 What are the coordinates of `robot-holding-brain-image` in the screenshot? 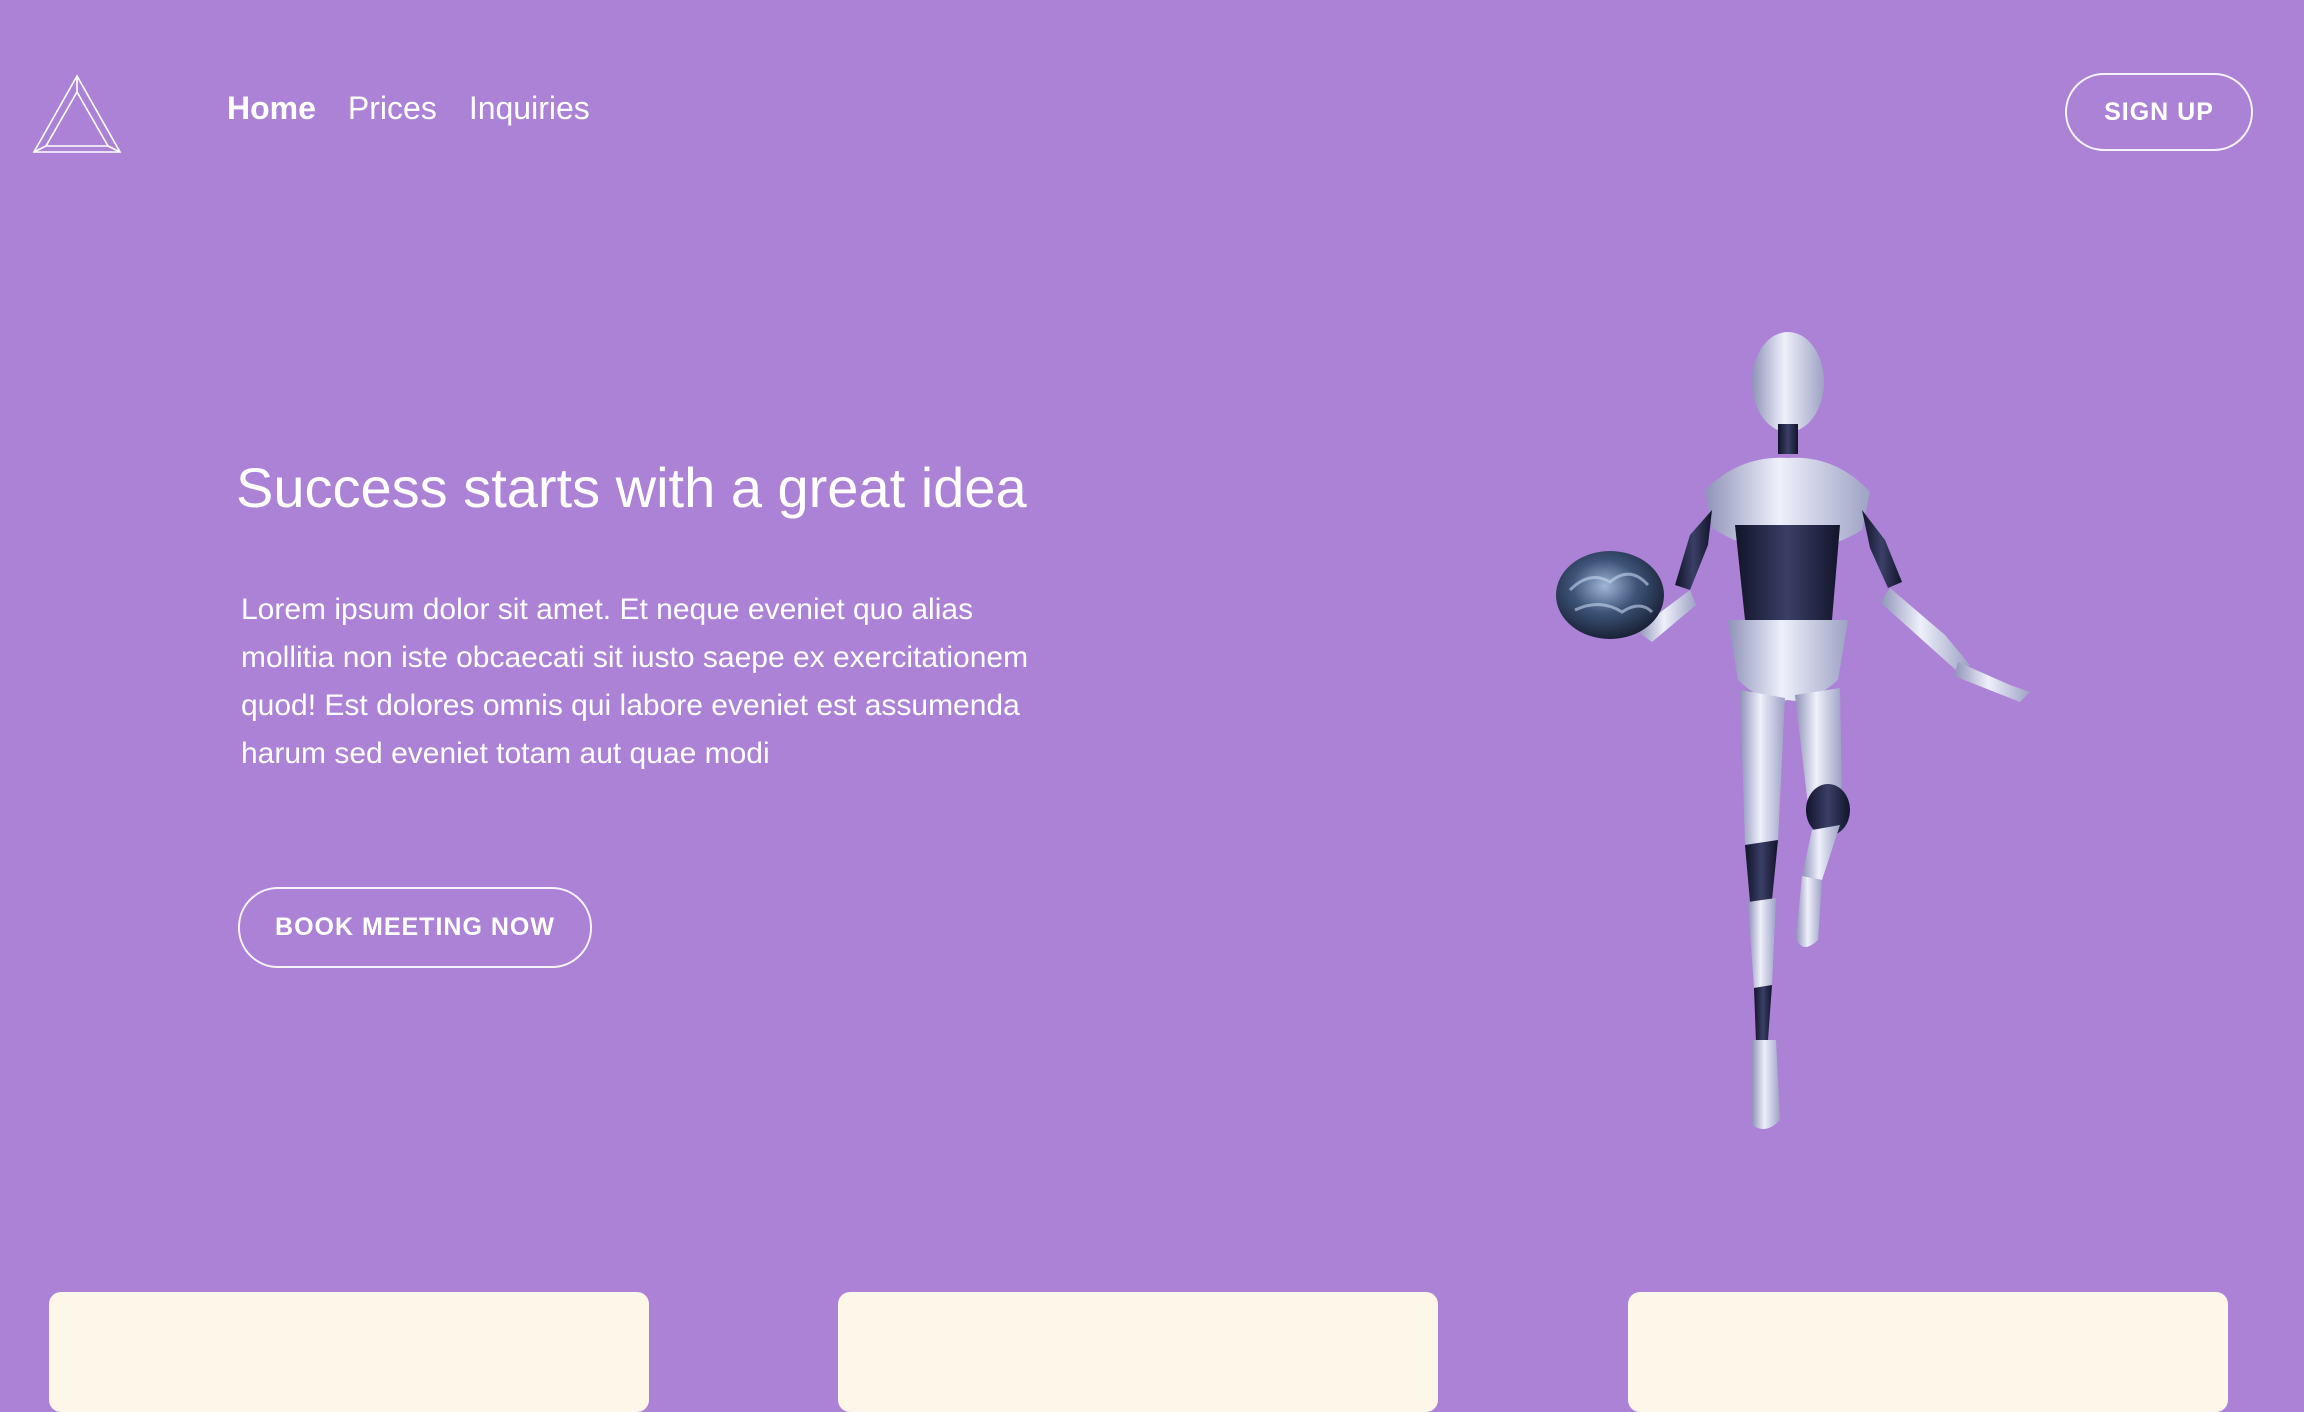 It's located at (1793, 730).